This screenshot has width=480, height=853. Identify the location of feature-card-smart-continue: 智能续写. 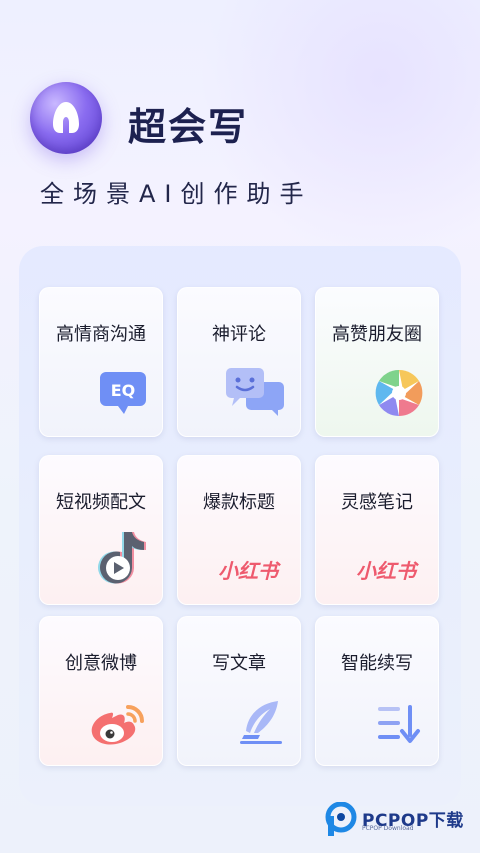
(377, 691).